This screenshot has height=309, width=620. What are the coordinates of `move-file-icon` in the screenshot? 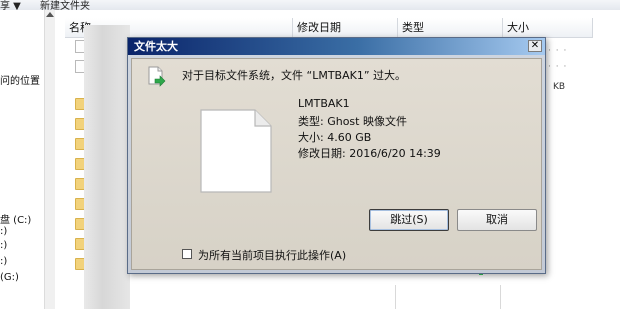 It's located at (157, 76).